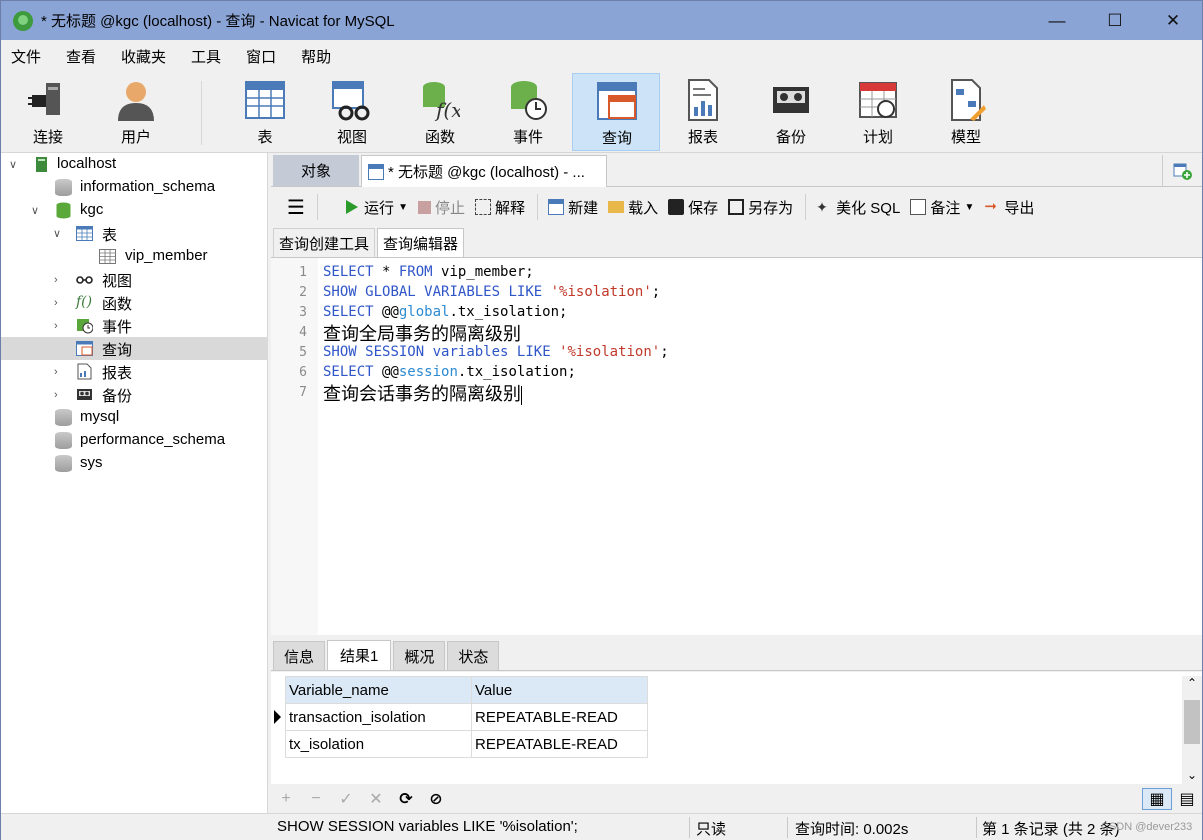 This screenshot has height=840, width=1203. What do you see at coordinates (422, 334) in the screenshot?
I see `code-line: 查询全局事务的隔离级别` at bounding box center [422, 334].